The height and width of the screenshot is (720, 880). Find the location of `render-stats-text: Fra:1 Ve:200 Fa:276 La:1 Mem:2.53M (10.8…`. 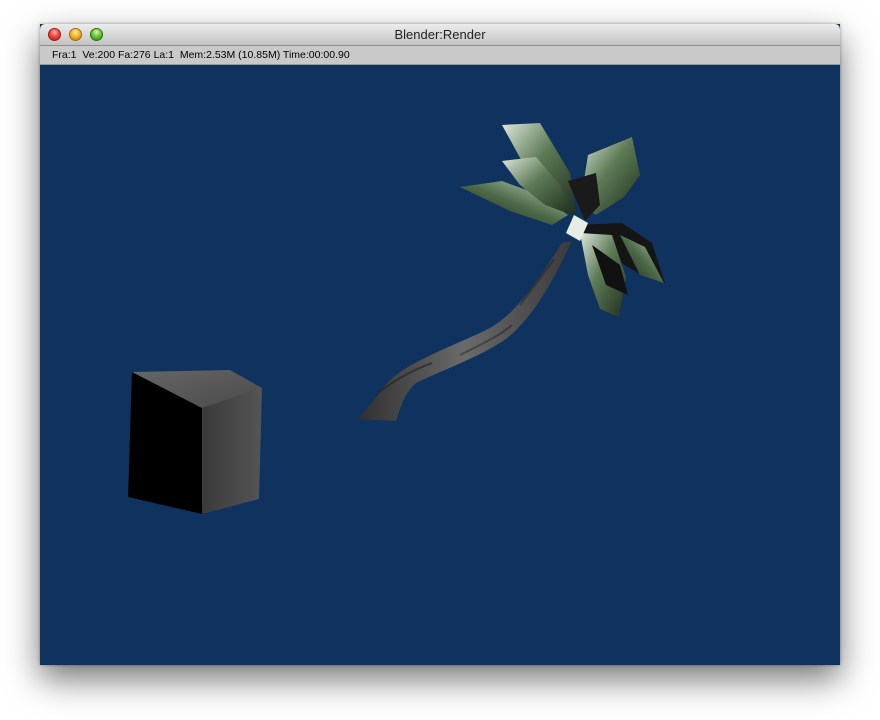

render-stats-text: Fra:1 Ve:200 Fa:276 La:1 Mem:2.53M (10.8… is located at coordinates (201, 55).